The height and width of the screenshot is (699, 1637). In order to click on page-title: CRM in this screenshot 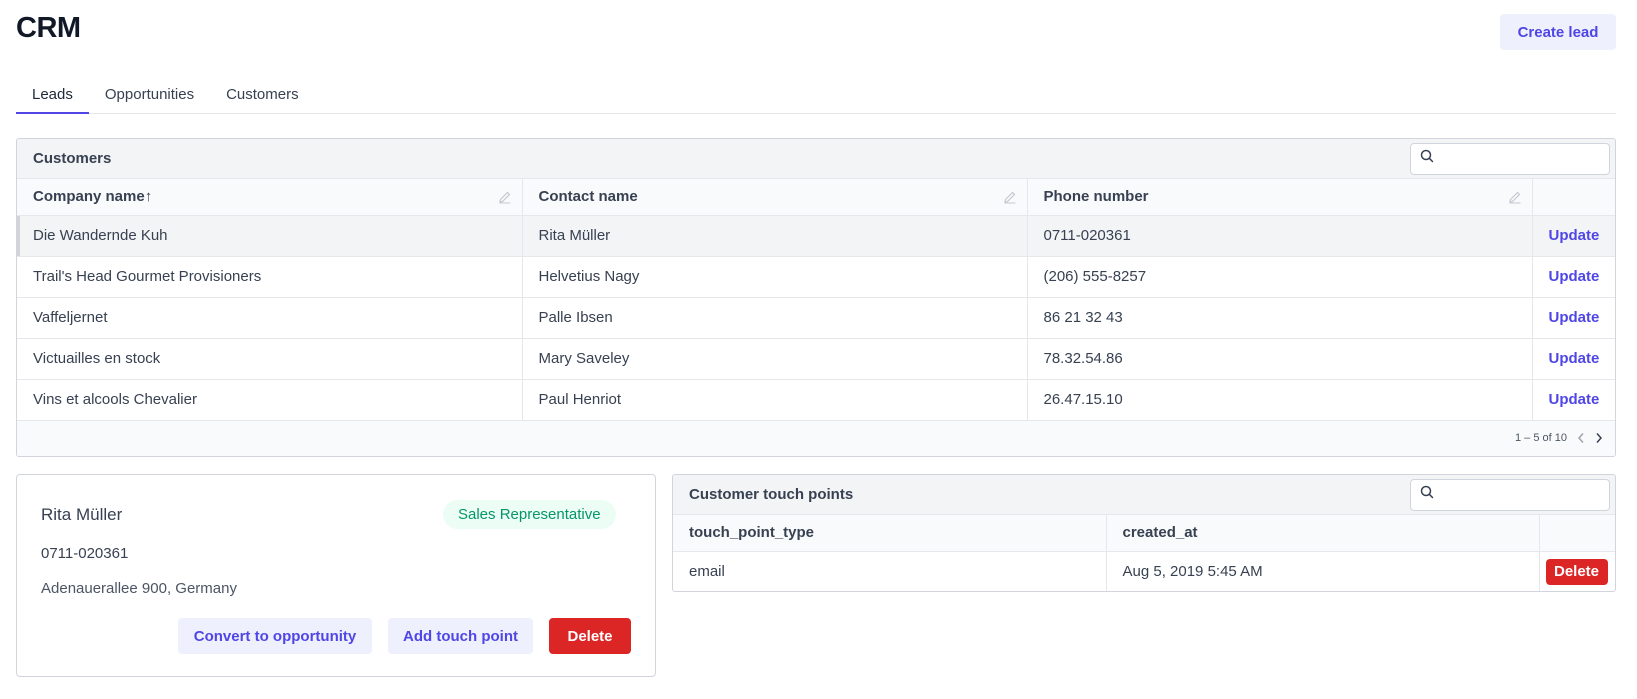, I will do `click(48, 28)`.